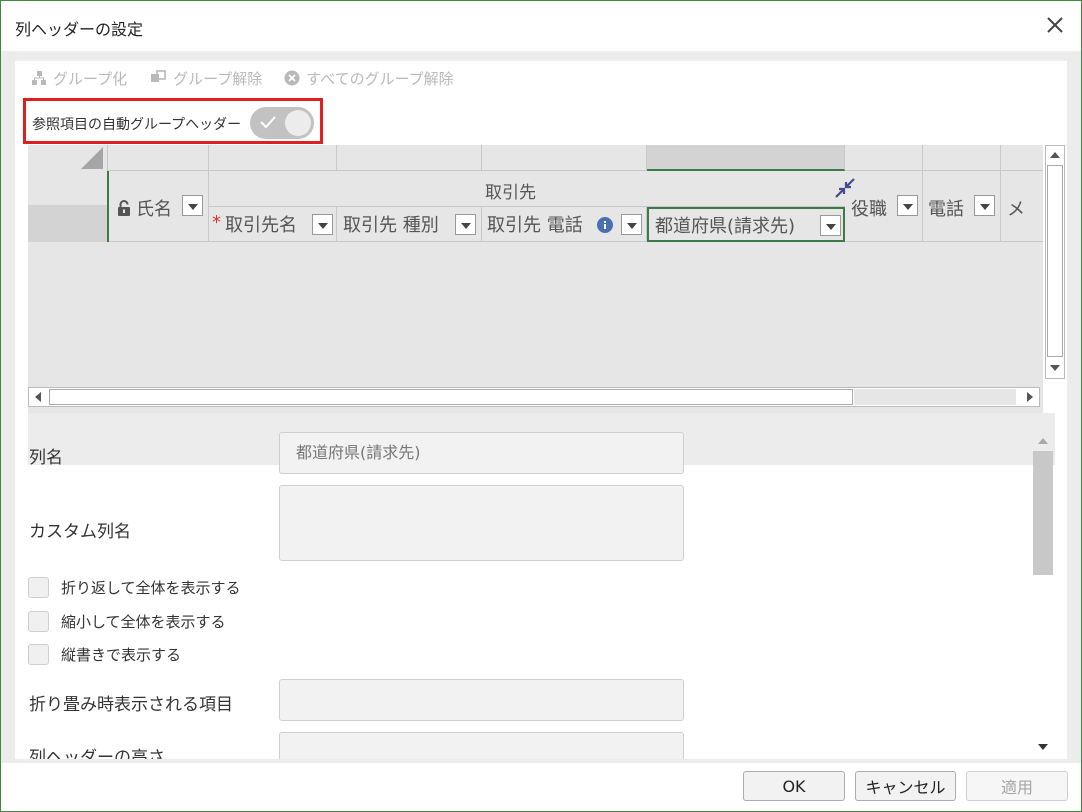 Image resolution: width=1082 pixels, height=812 pixels. I want to click on header-height-field, so click(481, 745).